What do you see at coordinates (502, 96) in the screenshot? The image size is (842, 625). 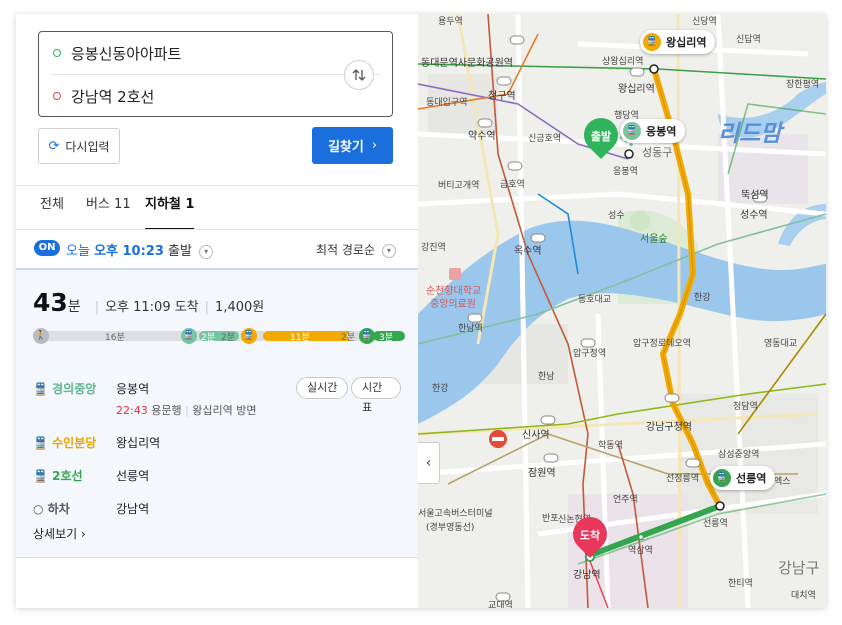 I see `map-label: 청구역` at bounding box center [502, 96].